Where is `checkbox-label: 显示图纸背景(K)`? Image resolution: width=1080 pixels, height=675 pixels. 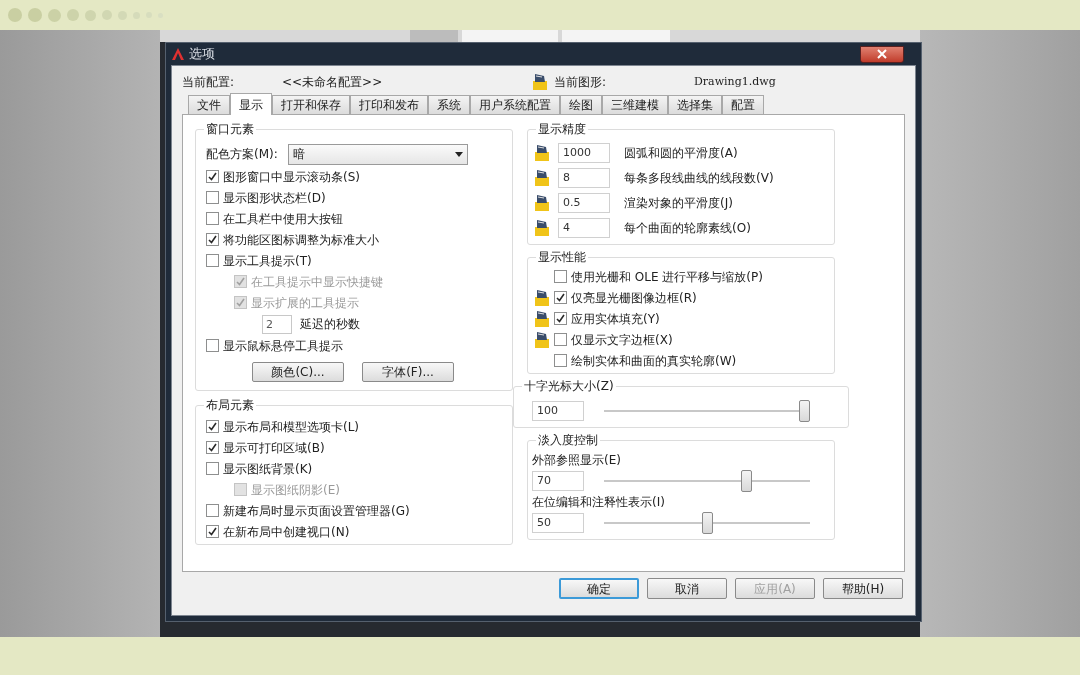
checkbox-label: 显示图纸背景(K) is located at coordinates (268, 469).